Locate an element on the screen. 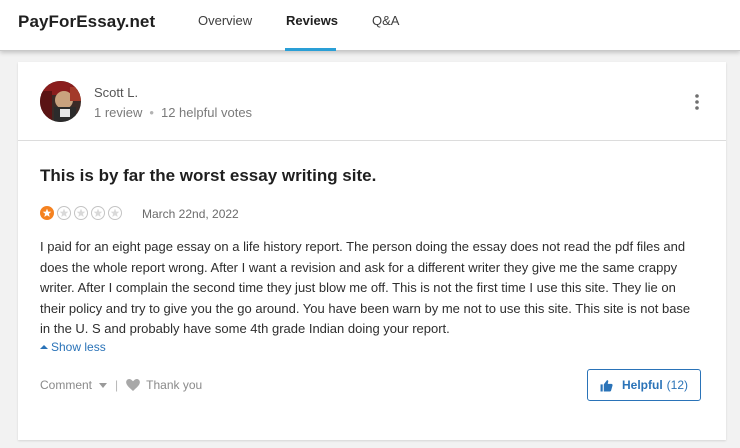  tab-reviews: Reviews is located at coordinates (312, 20).